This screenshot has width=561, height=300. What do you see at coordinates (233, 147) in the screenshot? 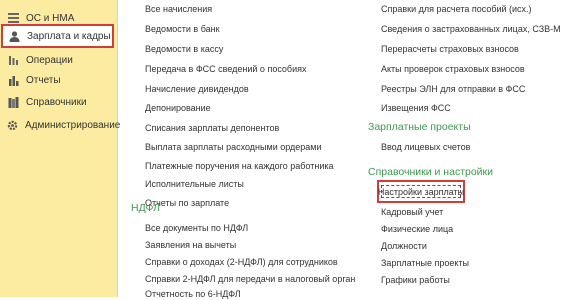
I see `link-cash-order-payouts: Выплата зарплаты расходными ордерами` at bounding box center [233, 147].